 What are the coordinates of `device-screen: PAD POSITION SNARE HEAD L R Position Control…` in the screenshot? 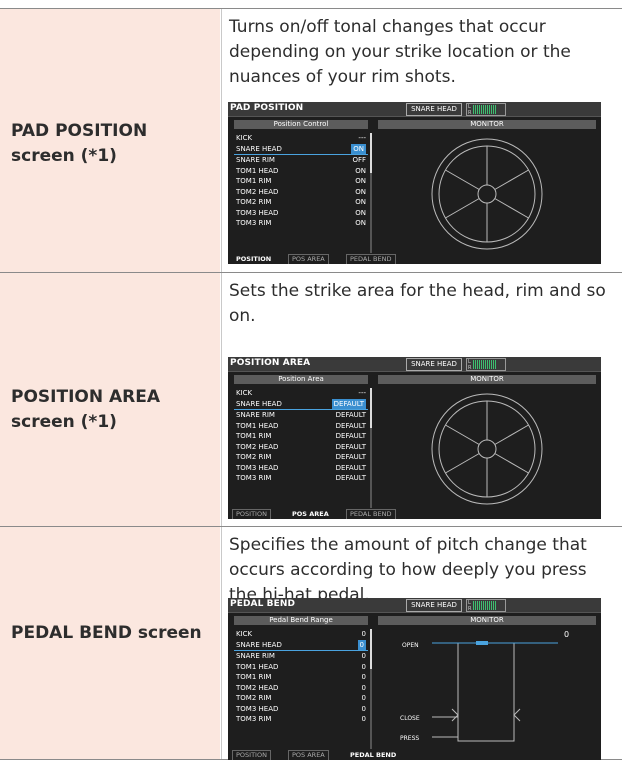 It's located at (414, 183).